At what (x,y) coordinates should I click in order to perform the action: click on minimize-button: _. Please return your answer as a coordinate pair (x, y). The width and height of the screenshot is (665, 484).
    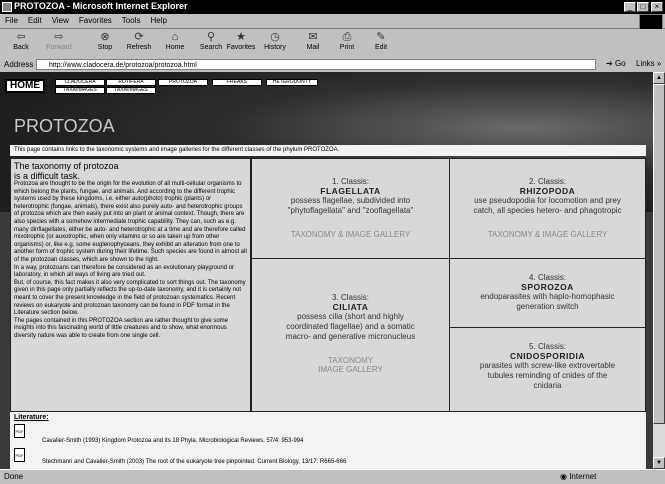
    Looking at the image, I should click on (630, 7).